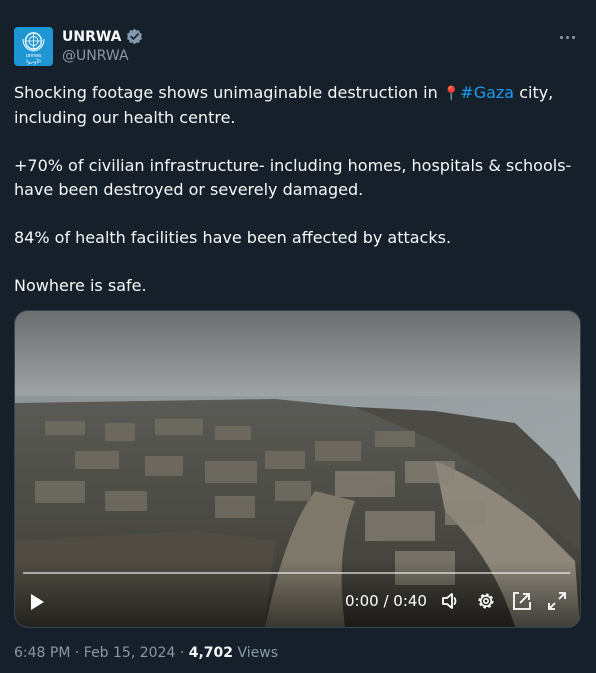  I want to click on tweet-paragraph-4: Nowhere is safe., so click(80, 285).